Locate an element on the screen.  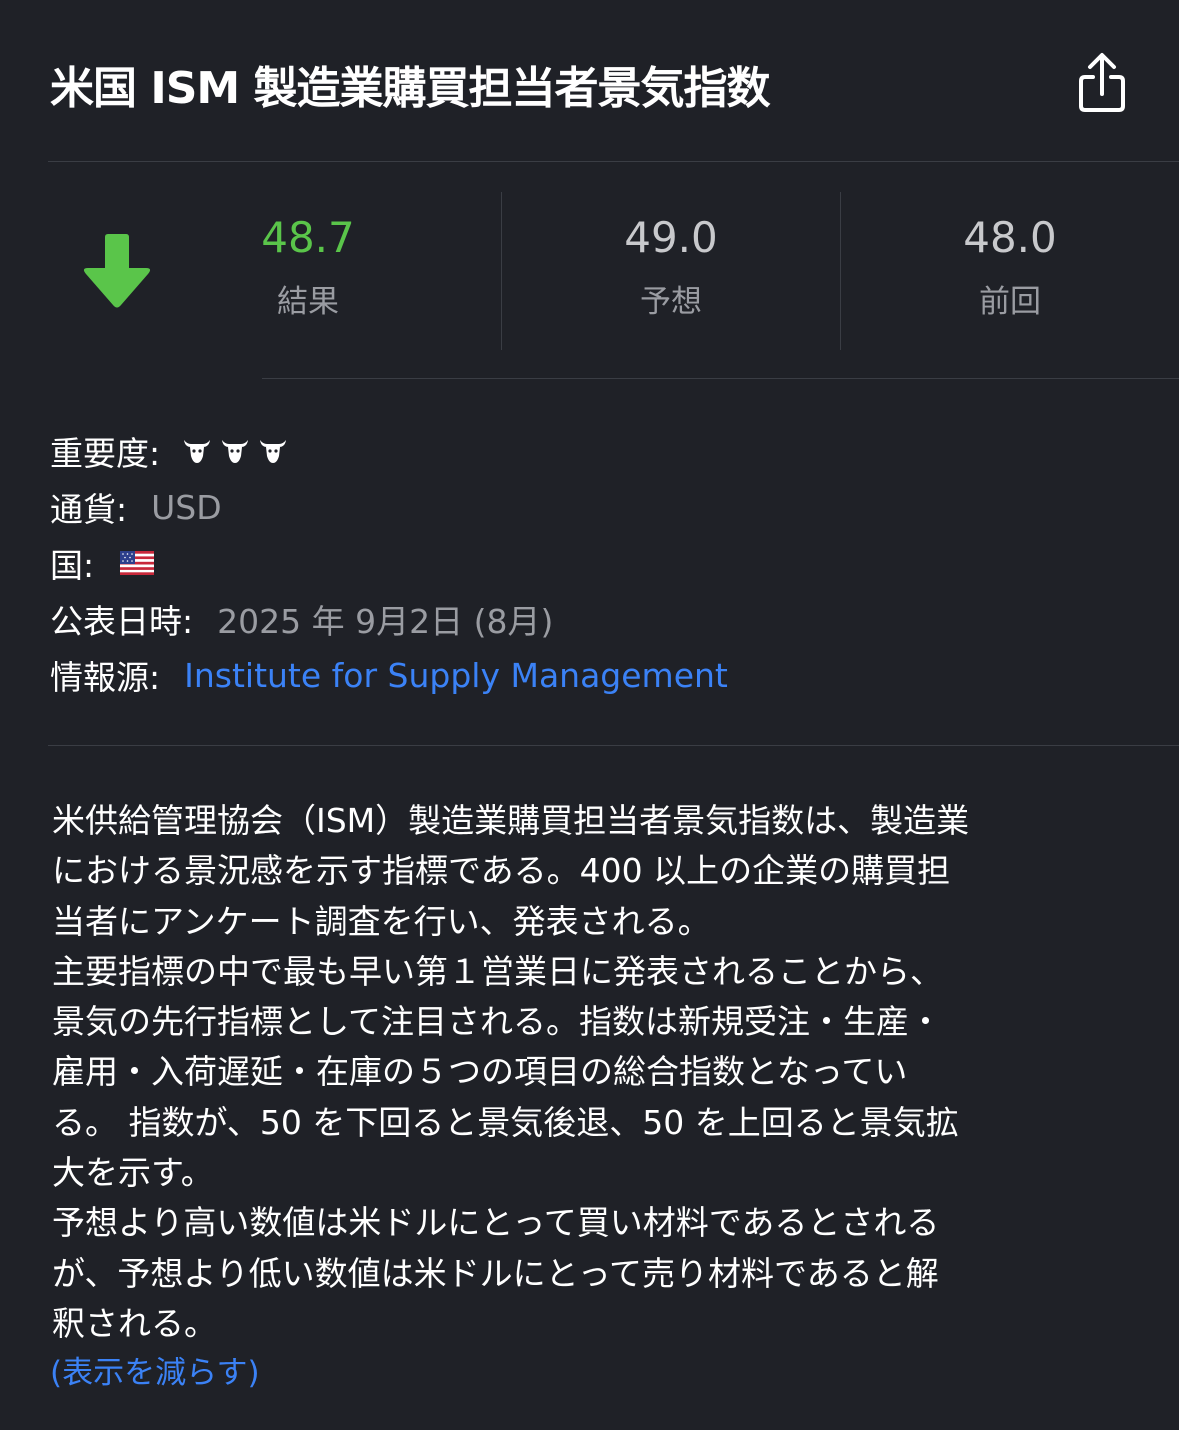
source-label: 情報源: is located at coordinates (105, 677).